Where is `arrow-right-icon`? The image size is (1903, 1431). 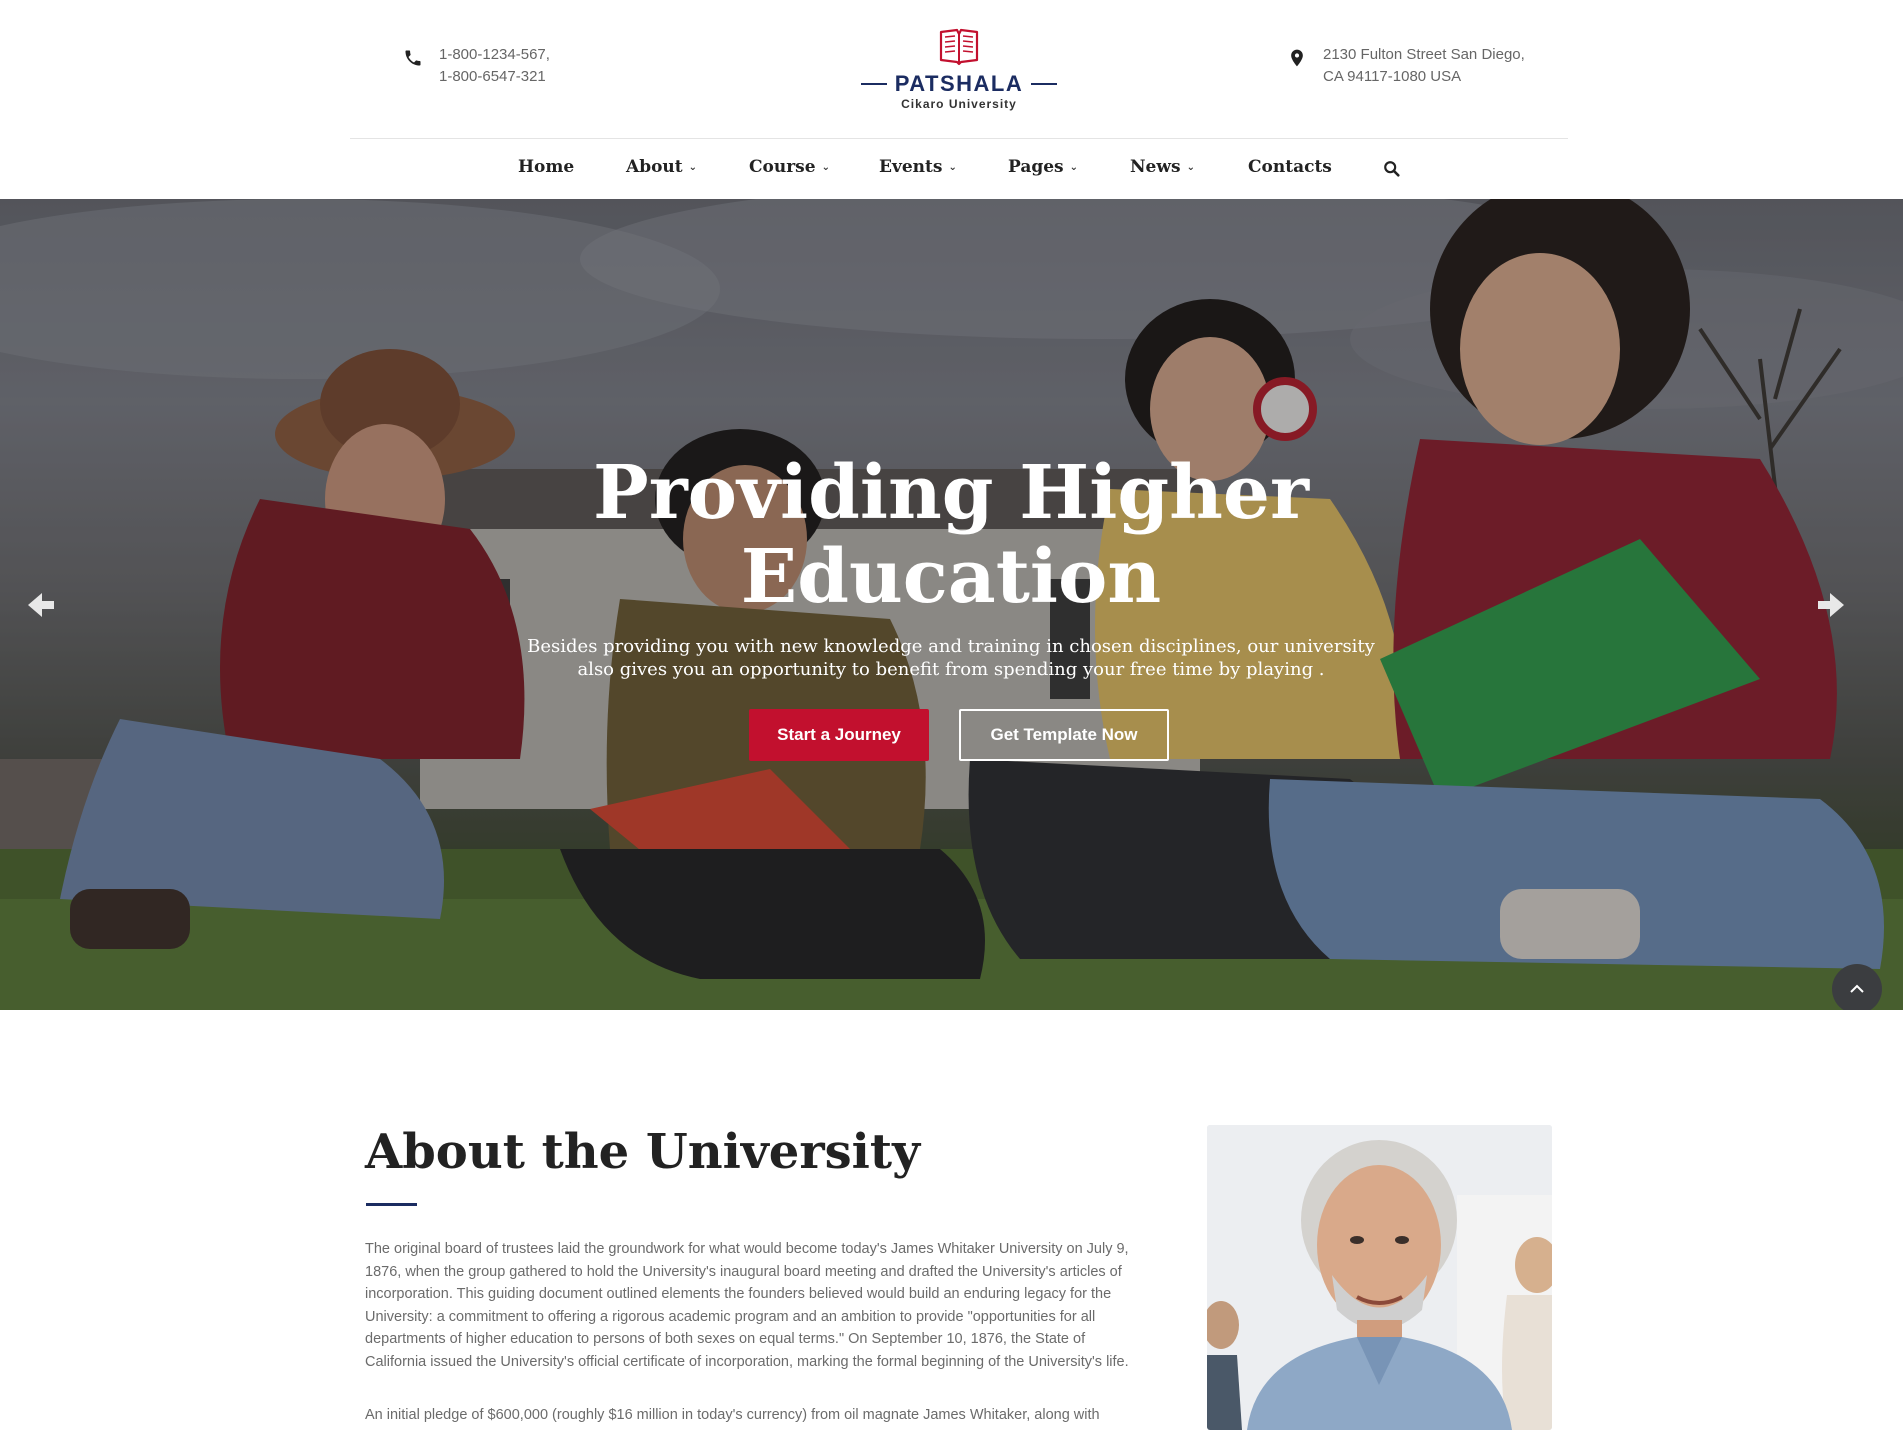 arrow-right-icon is located at coordinates (1832, 605).